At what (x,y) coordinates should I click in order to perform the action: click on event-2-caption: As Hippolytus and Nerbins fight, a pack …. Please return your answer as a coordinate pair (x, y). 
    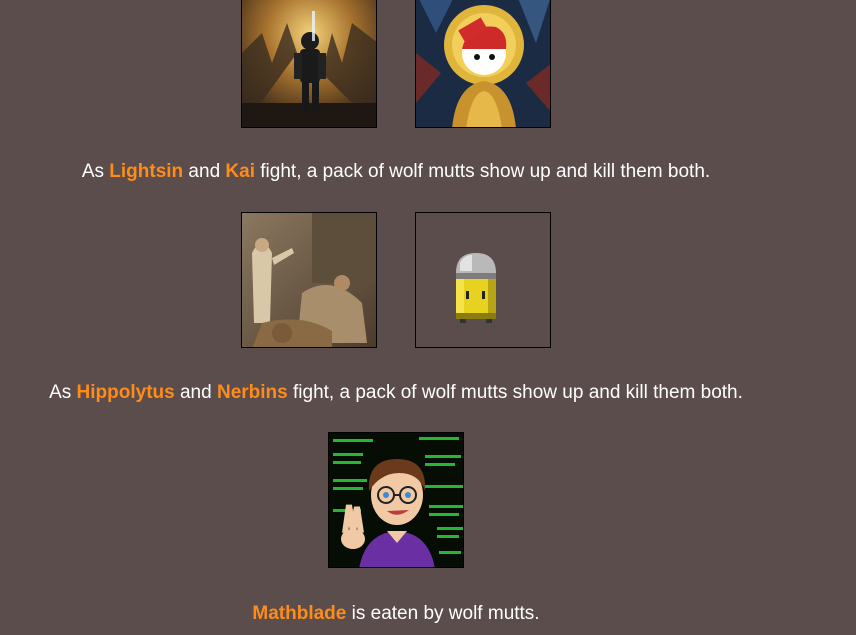
    Looking at the image, I should click on (412, 393).